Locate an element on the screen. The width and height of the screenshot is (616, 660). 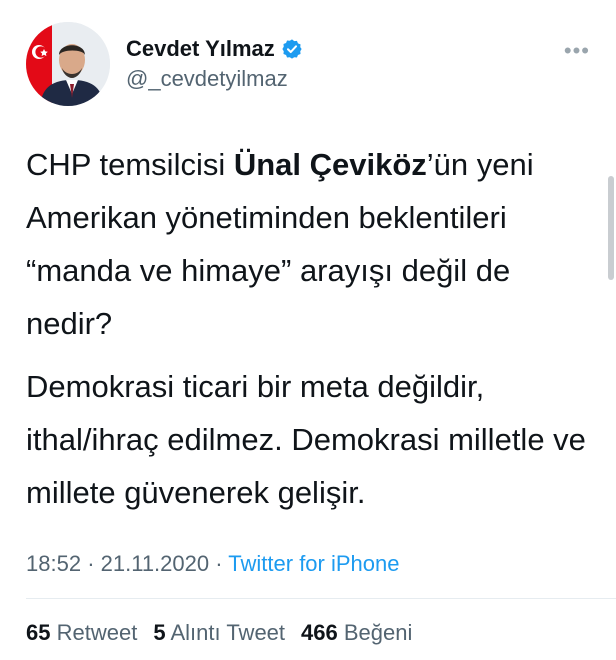
tweet-stats: 65 Retweet 5 Alıntı Tweet 466 Beğeni is located at coordinates (227, 633).